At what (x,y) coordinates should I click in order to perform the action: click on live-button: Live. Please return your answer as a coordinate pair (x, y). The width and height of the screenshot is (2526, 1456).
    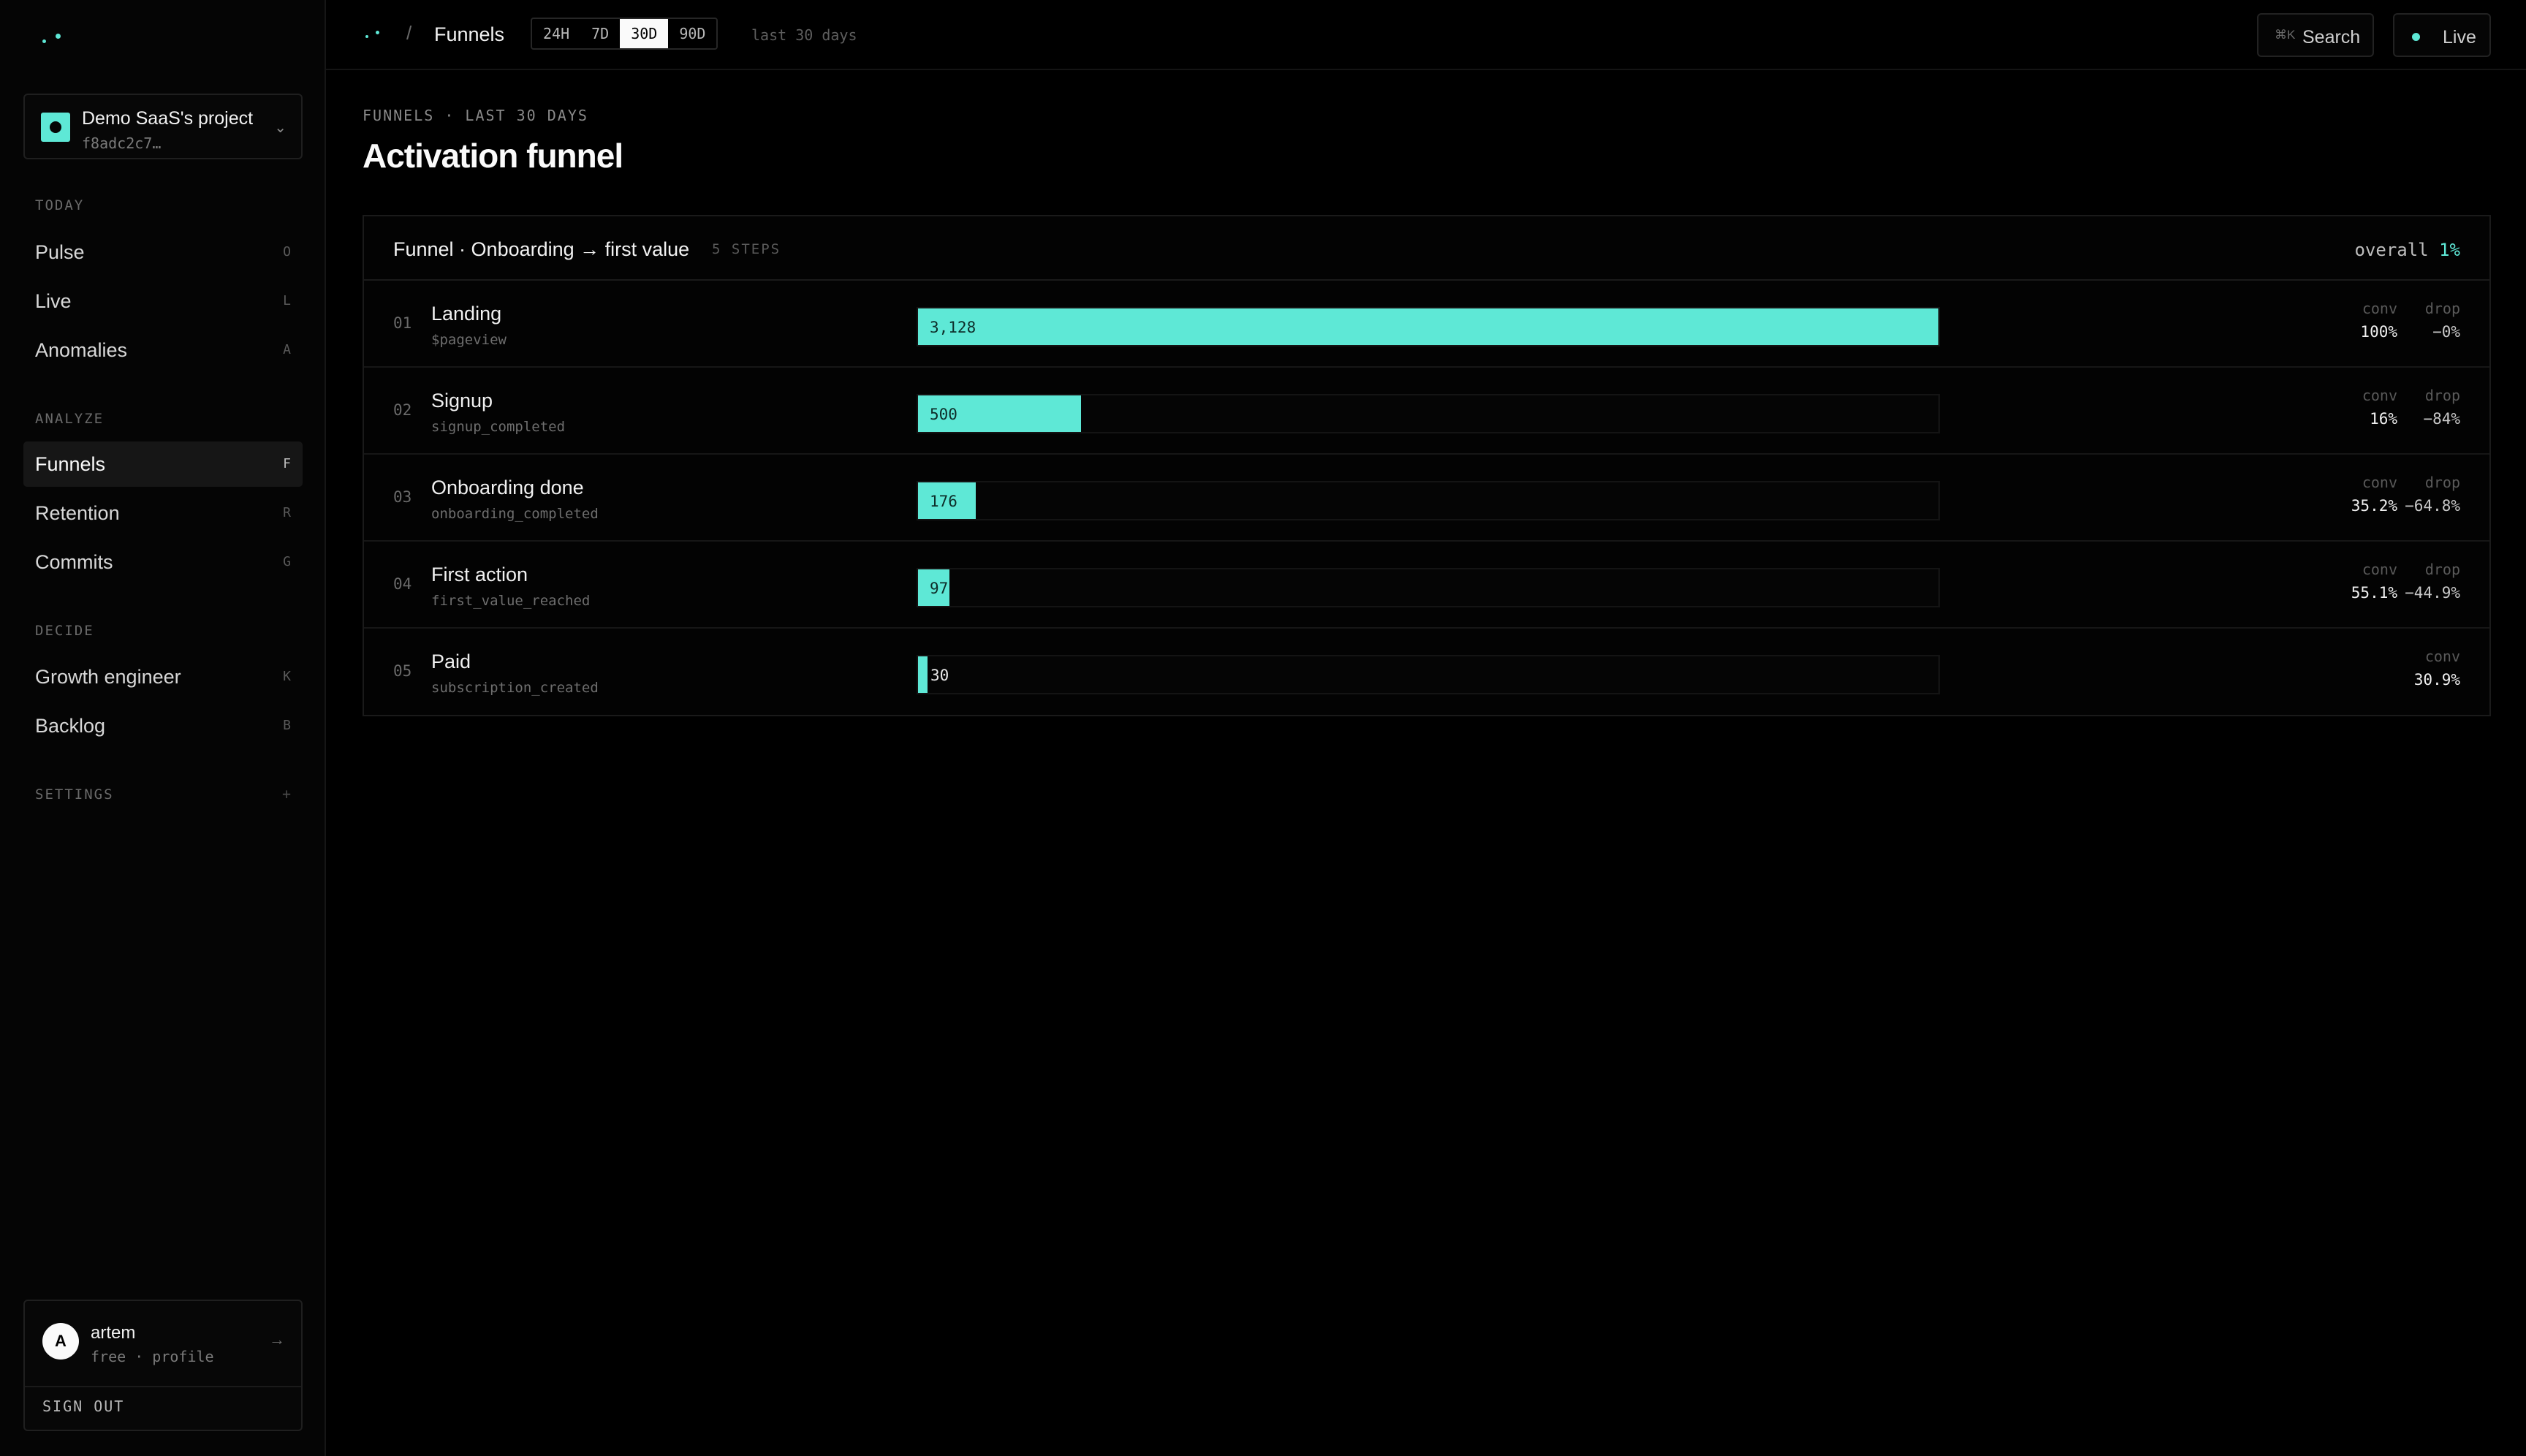
    Looking at the image, I should click on (2442, 35).